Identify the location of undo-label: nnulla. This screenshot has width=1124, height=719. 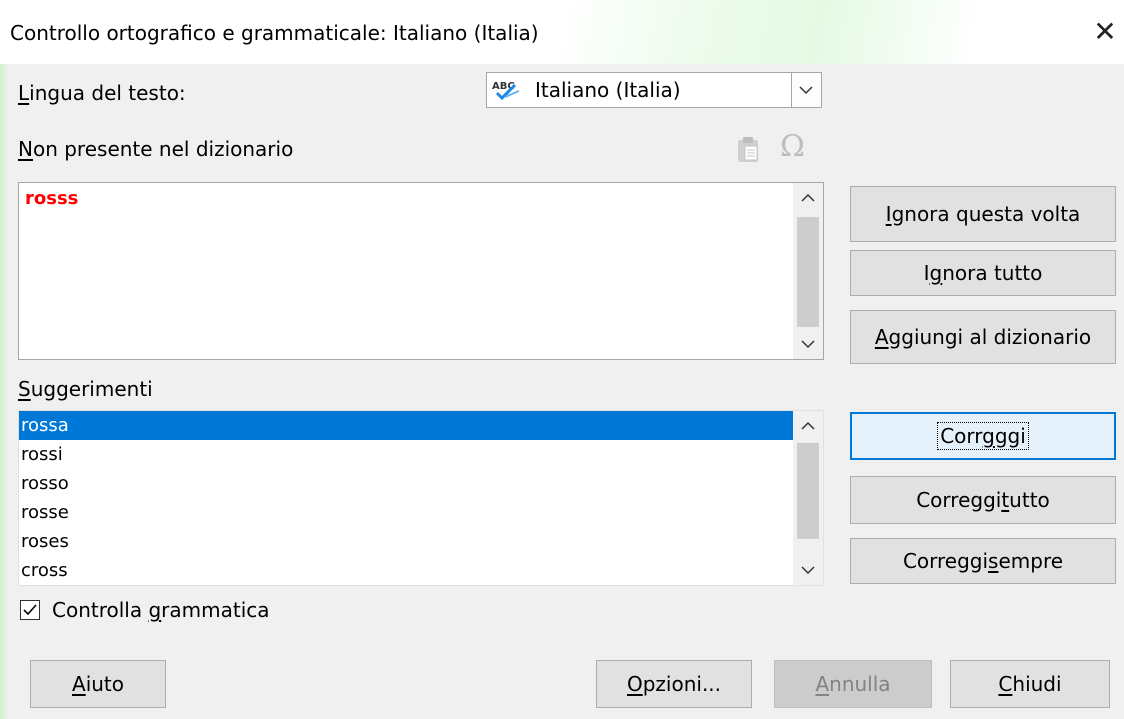
(860, 684).